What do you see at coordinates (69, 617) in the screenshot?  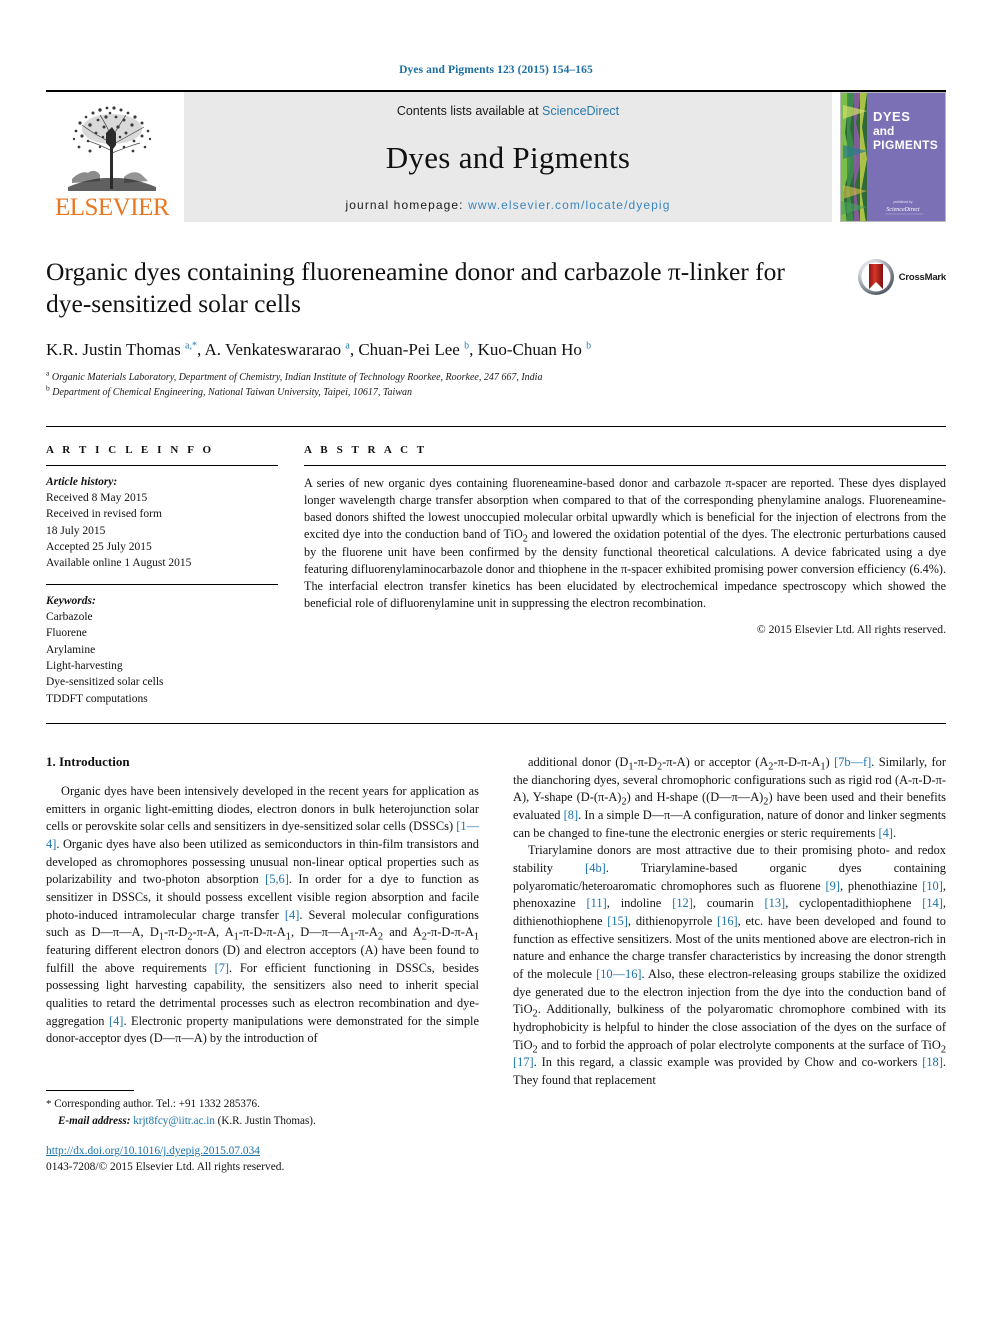 I see `keyword-item: Carbazole` at bounding box center [69, 617].